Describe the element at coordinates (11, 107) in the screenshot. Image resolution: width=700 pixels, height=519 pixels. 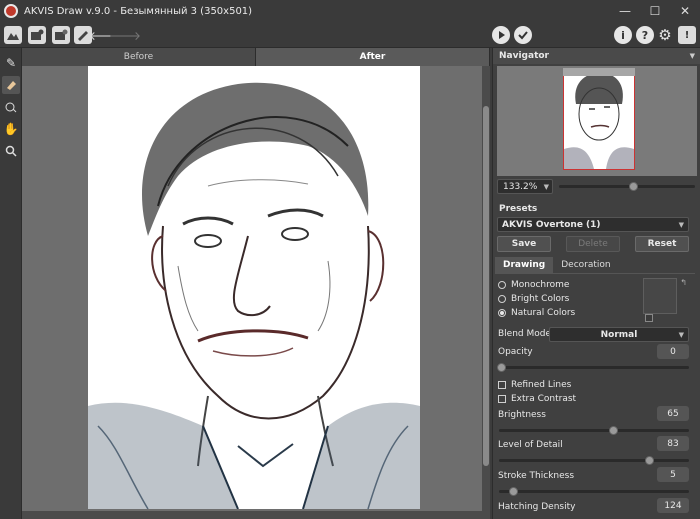
I see `history-brush-icon` at that location.